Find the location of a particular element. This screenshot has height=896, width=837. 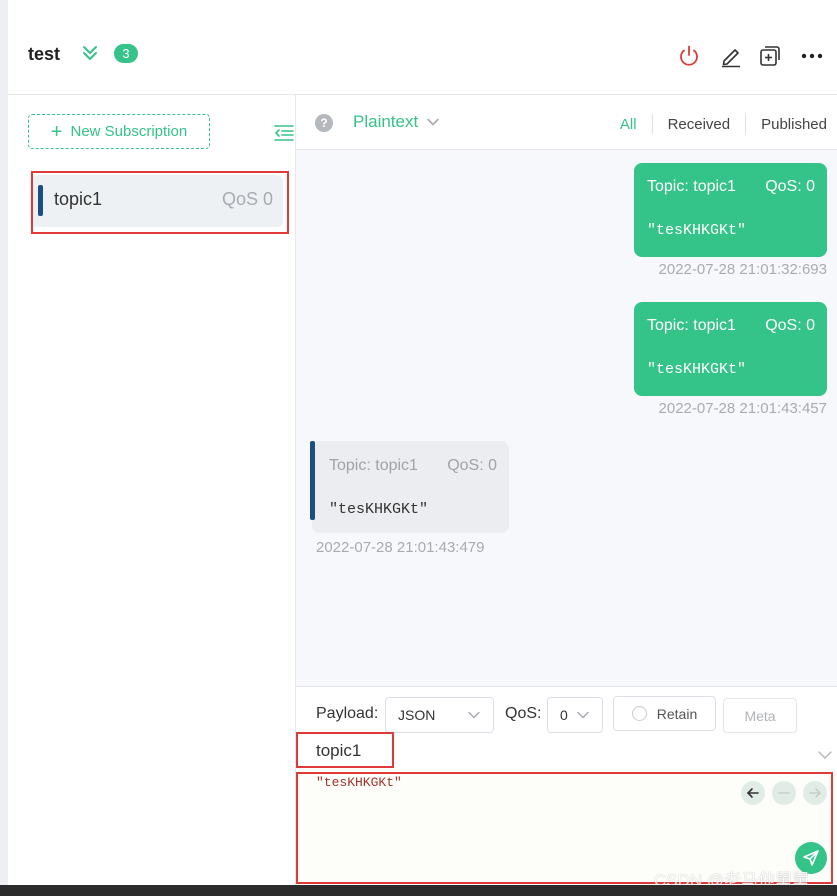

plus-icon: + is located at coordinates (56, 131).